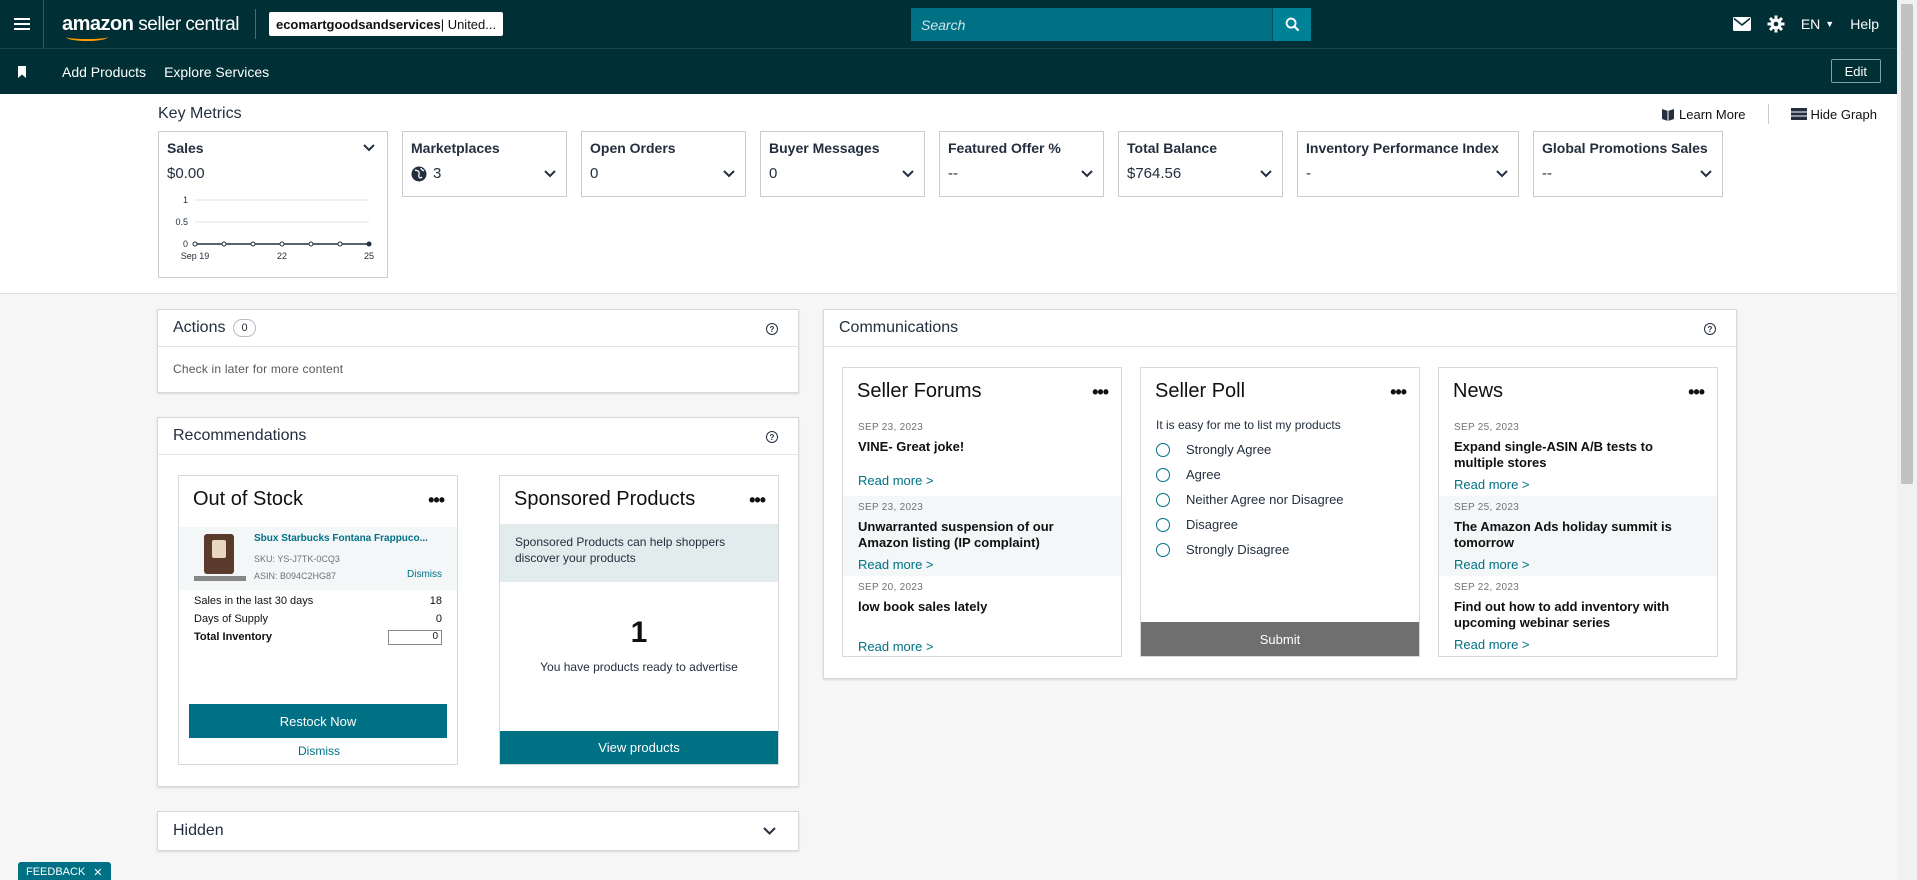 The height and width of the screenshot is (880, 1917). I want to click on sales-metric-tile: Sales $0.00 1 0.5 0 Sep 19 22 25, so click(273, 204).